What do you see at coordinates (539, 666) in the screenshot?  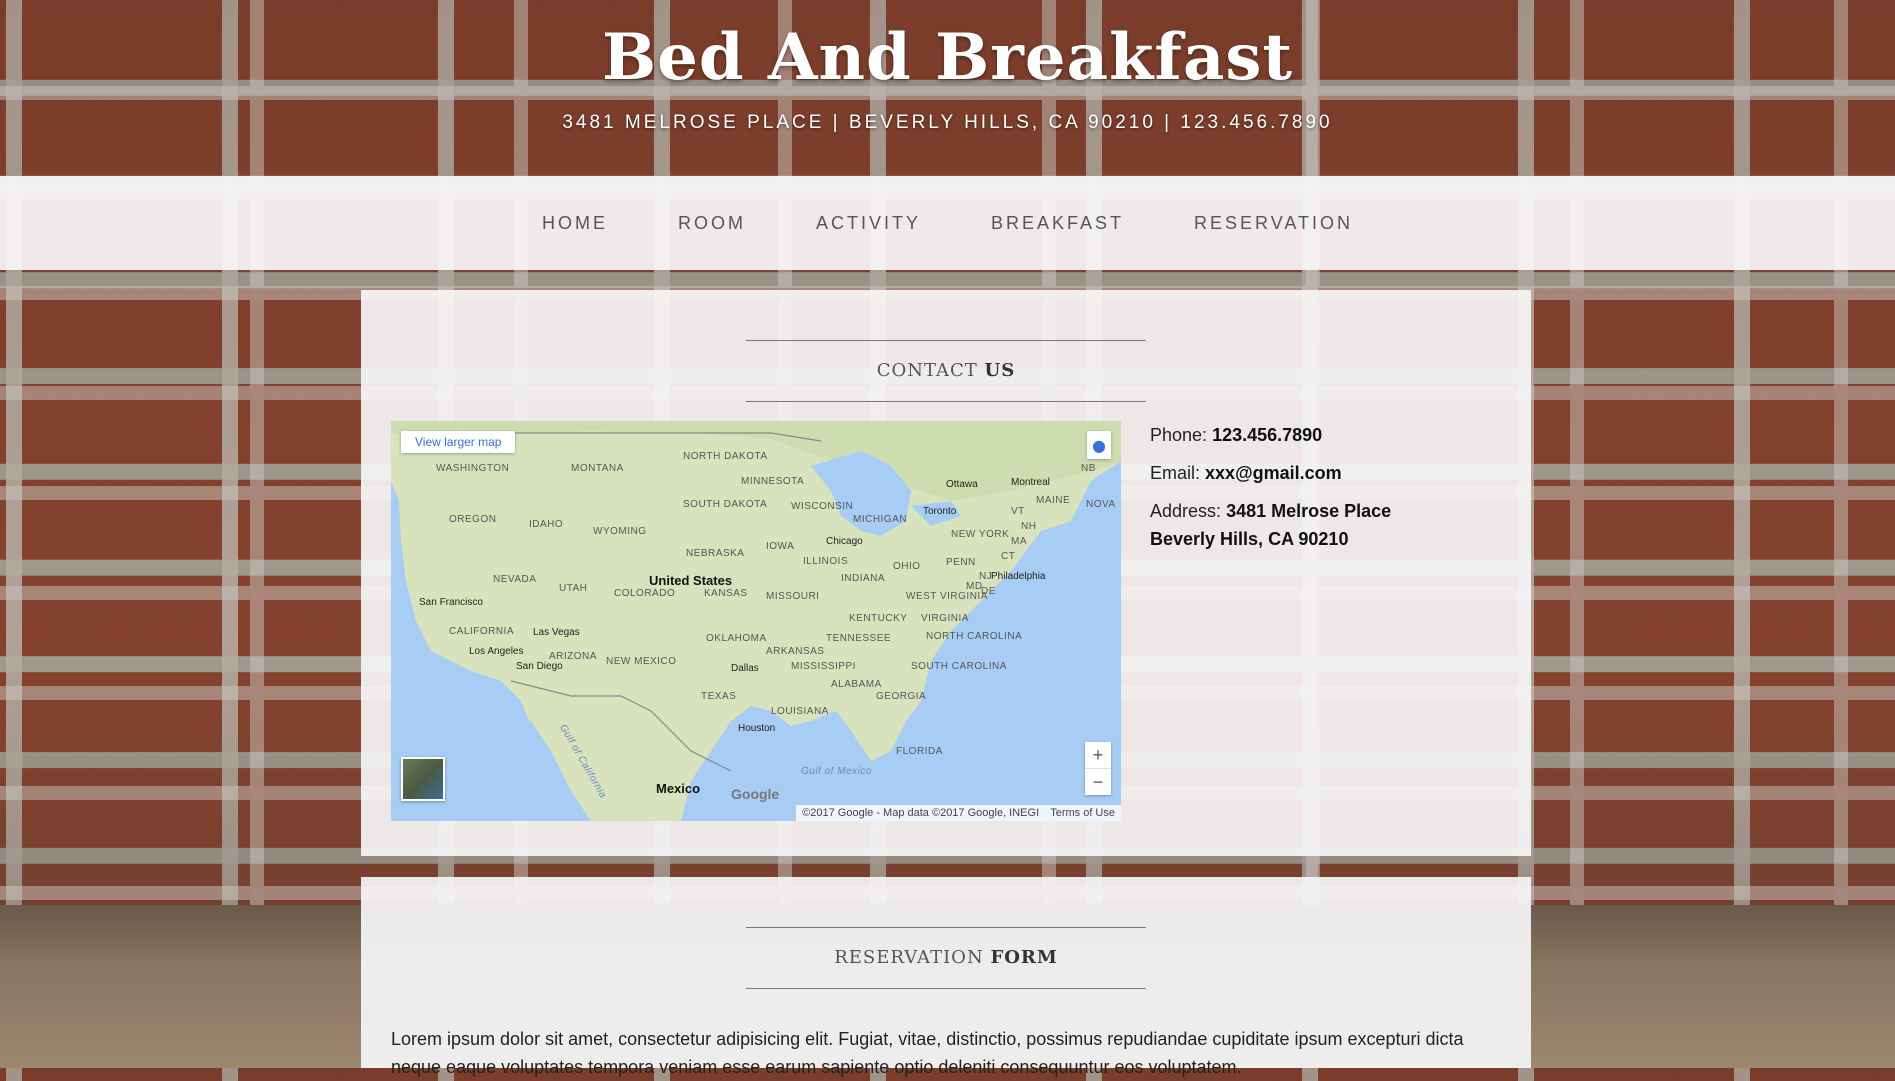 I see `map-label: San Diego` at bounding box center [539, 666].